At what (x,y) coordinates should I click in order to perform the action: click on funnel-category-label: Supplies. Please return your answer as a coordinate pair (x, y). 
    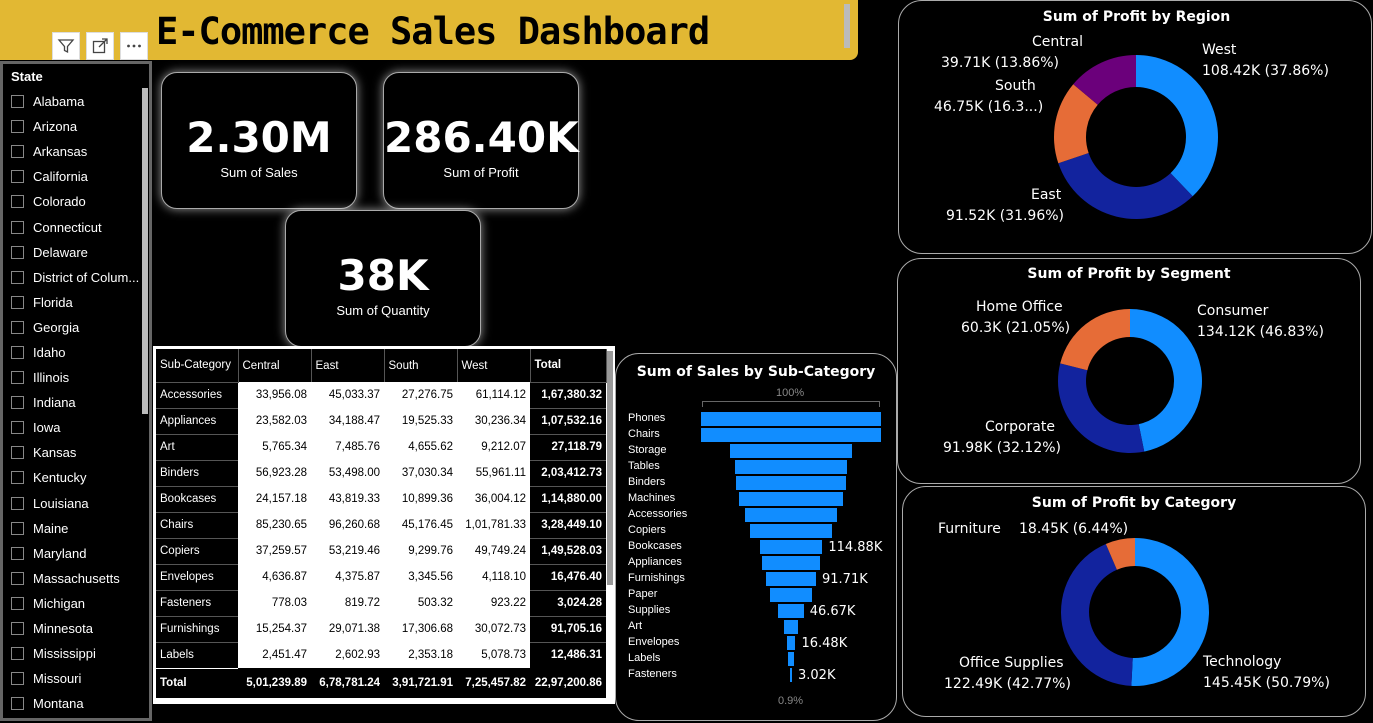
    Looking at the image, I should click on (649, 610).